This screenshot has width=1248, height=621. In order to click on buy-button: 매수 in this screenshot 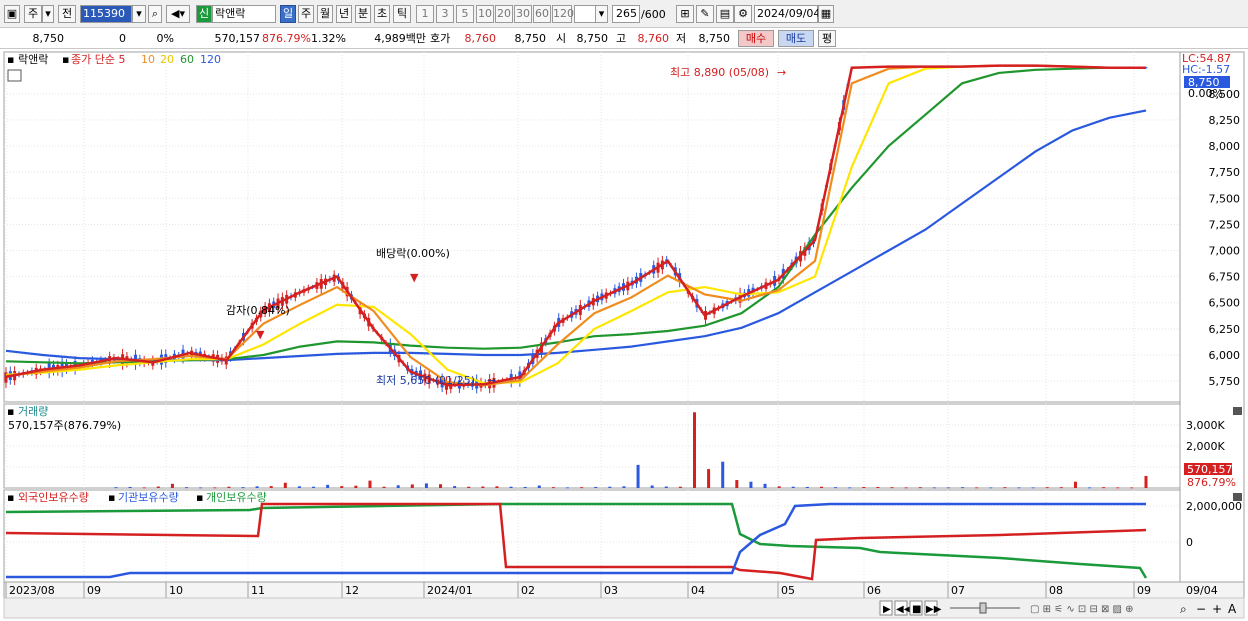, I will do `click(756, 38)`.